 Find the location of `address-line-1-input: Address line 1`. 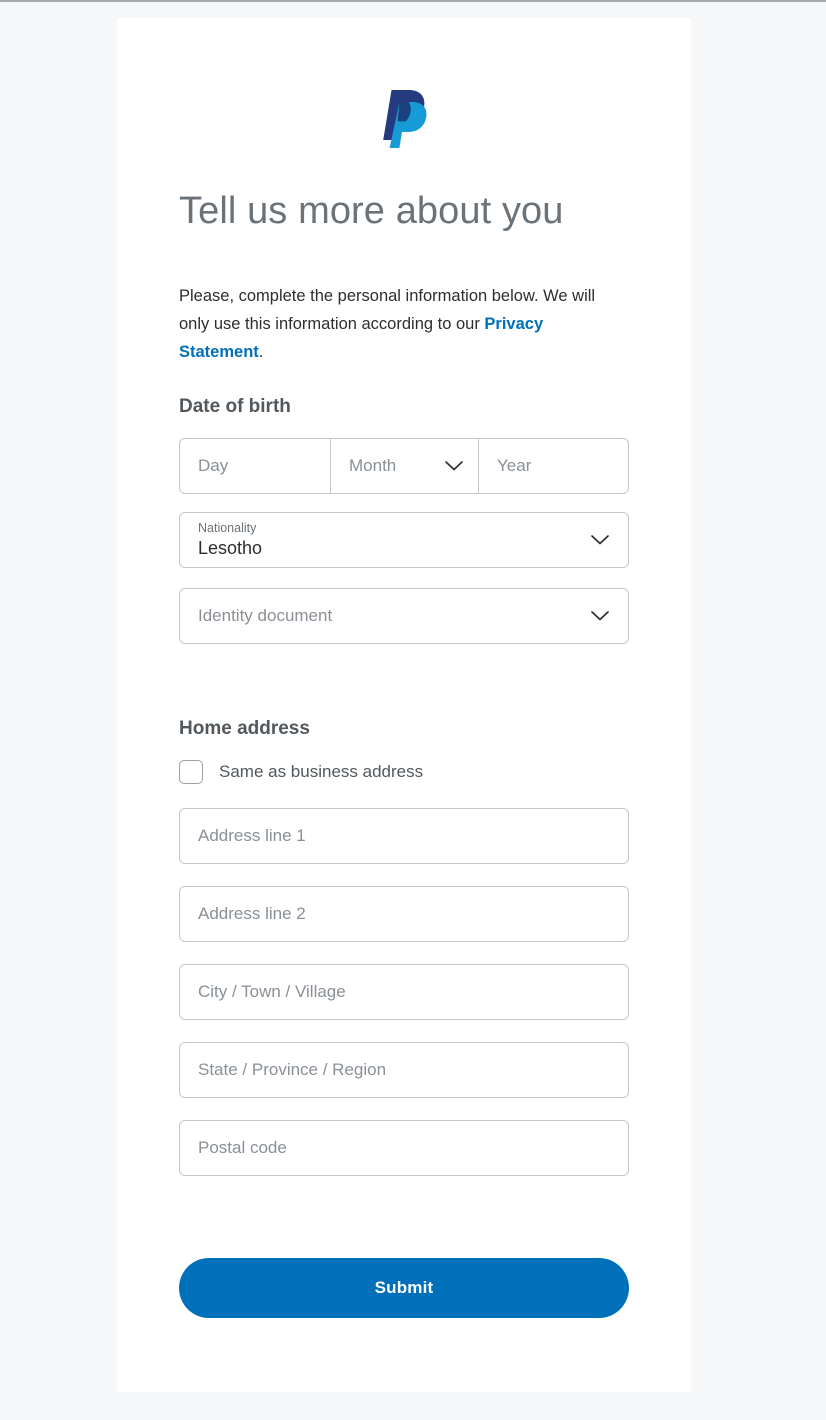

address-line-1-input: Address line 1 is located at coordinates (404, 836).